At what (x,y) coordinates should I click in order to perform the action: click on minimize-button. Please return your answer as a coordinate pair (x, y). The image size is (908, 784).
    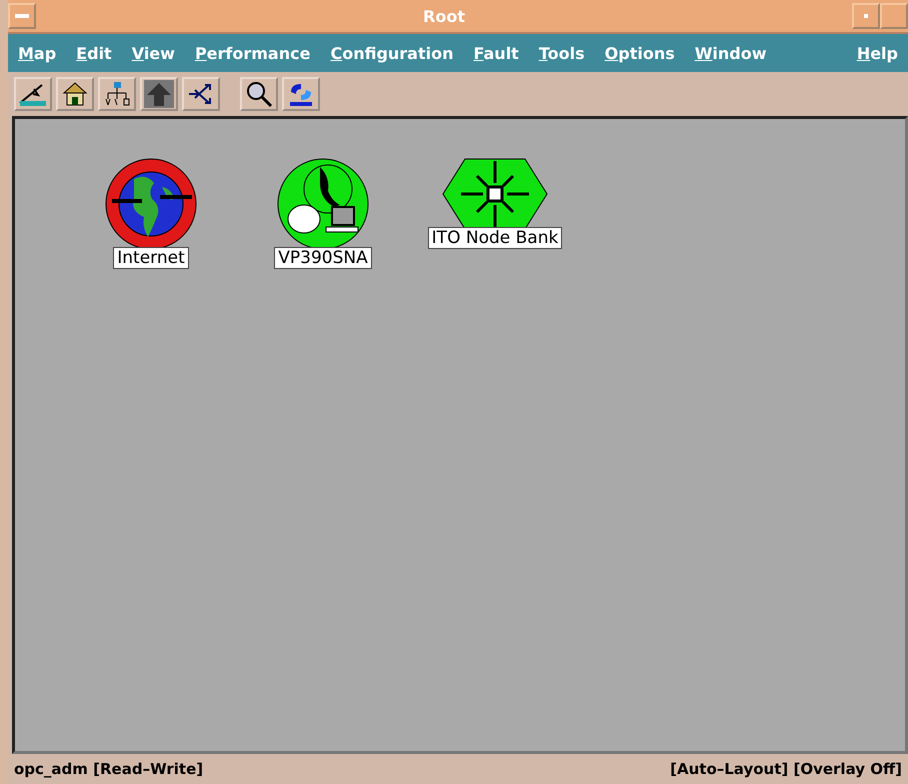
    Looking at the image, I should click on (866, 16).